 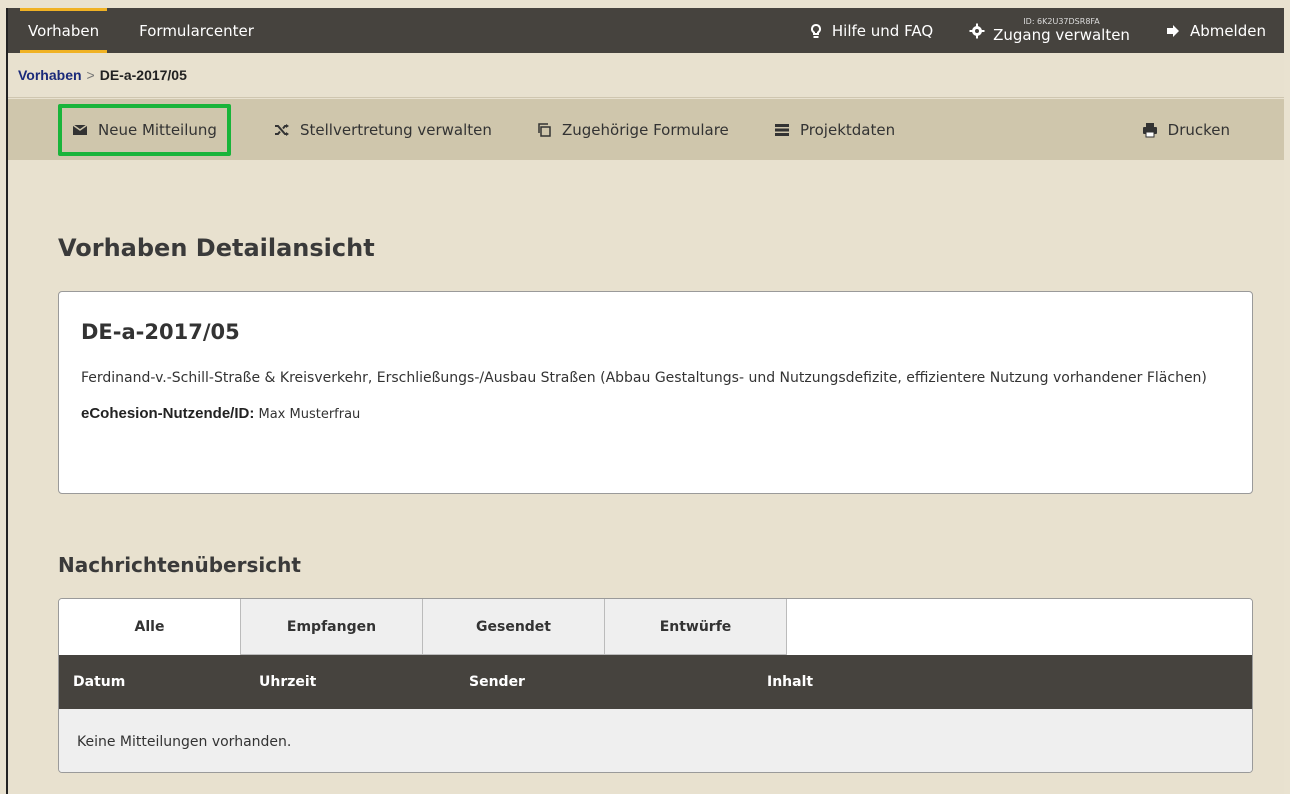 I want to click on logout-link: Abmelden, so click(x=1216, y=30).